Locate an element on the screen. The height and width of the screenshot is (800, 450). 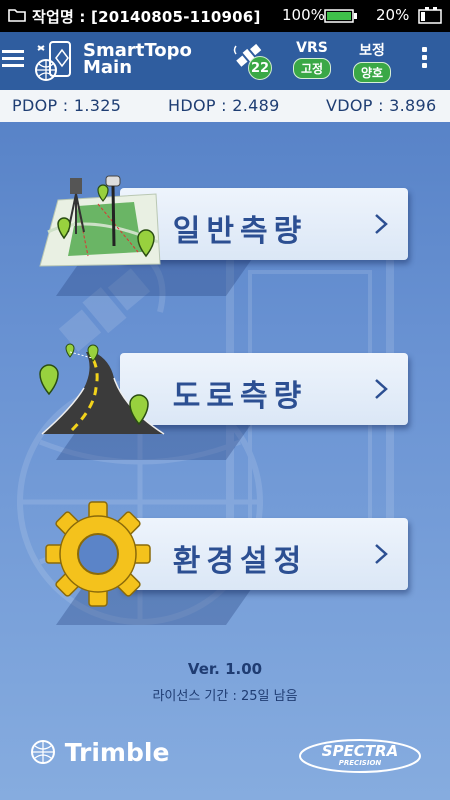
hdop-value: HDOP : 2.489 is located at coordinates (224, 105).